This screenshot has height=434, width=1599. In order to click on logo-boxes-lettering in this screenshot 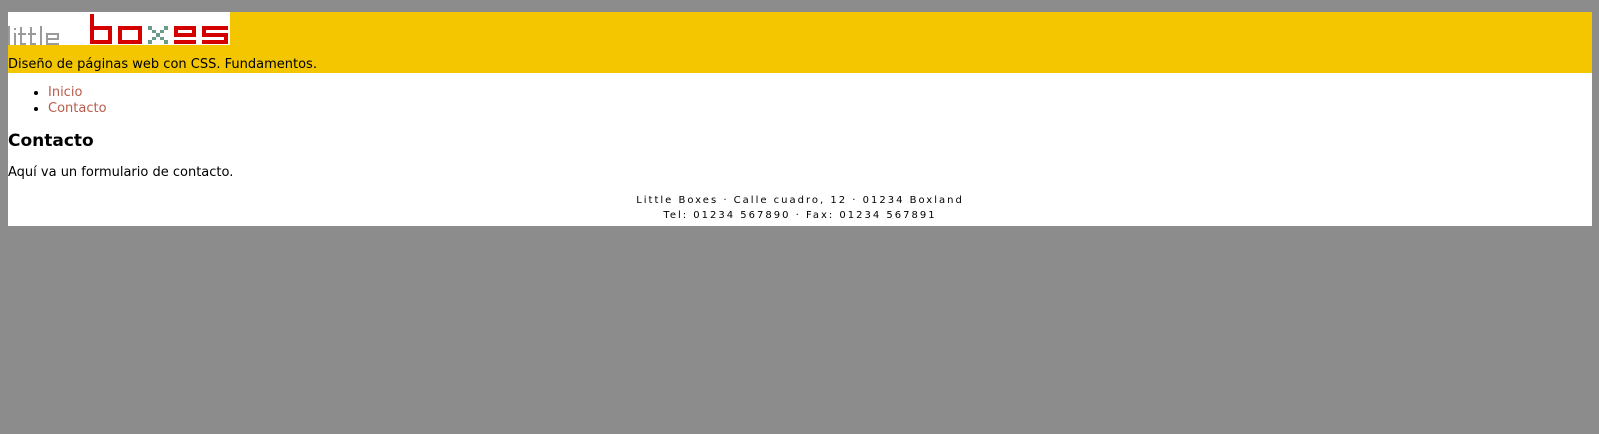, I will do `click(159, 29)`.